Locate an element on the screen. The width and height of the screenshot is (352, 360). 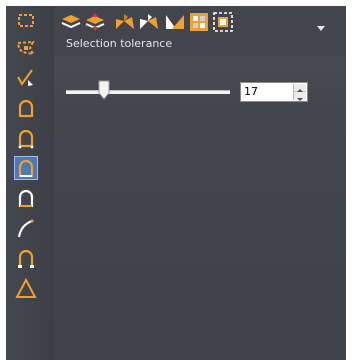
arch-vertices-icon is located at coordinates (26, 258).